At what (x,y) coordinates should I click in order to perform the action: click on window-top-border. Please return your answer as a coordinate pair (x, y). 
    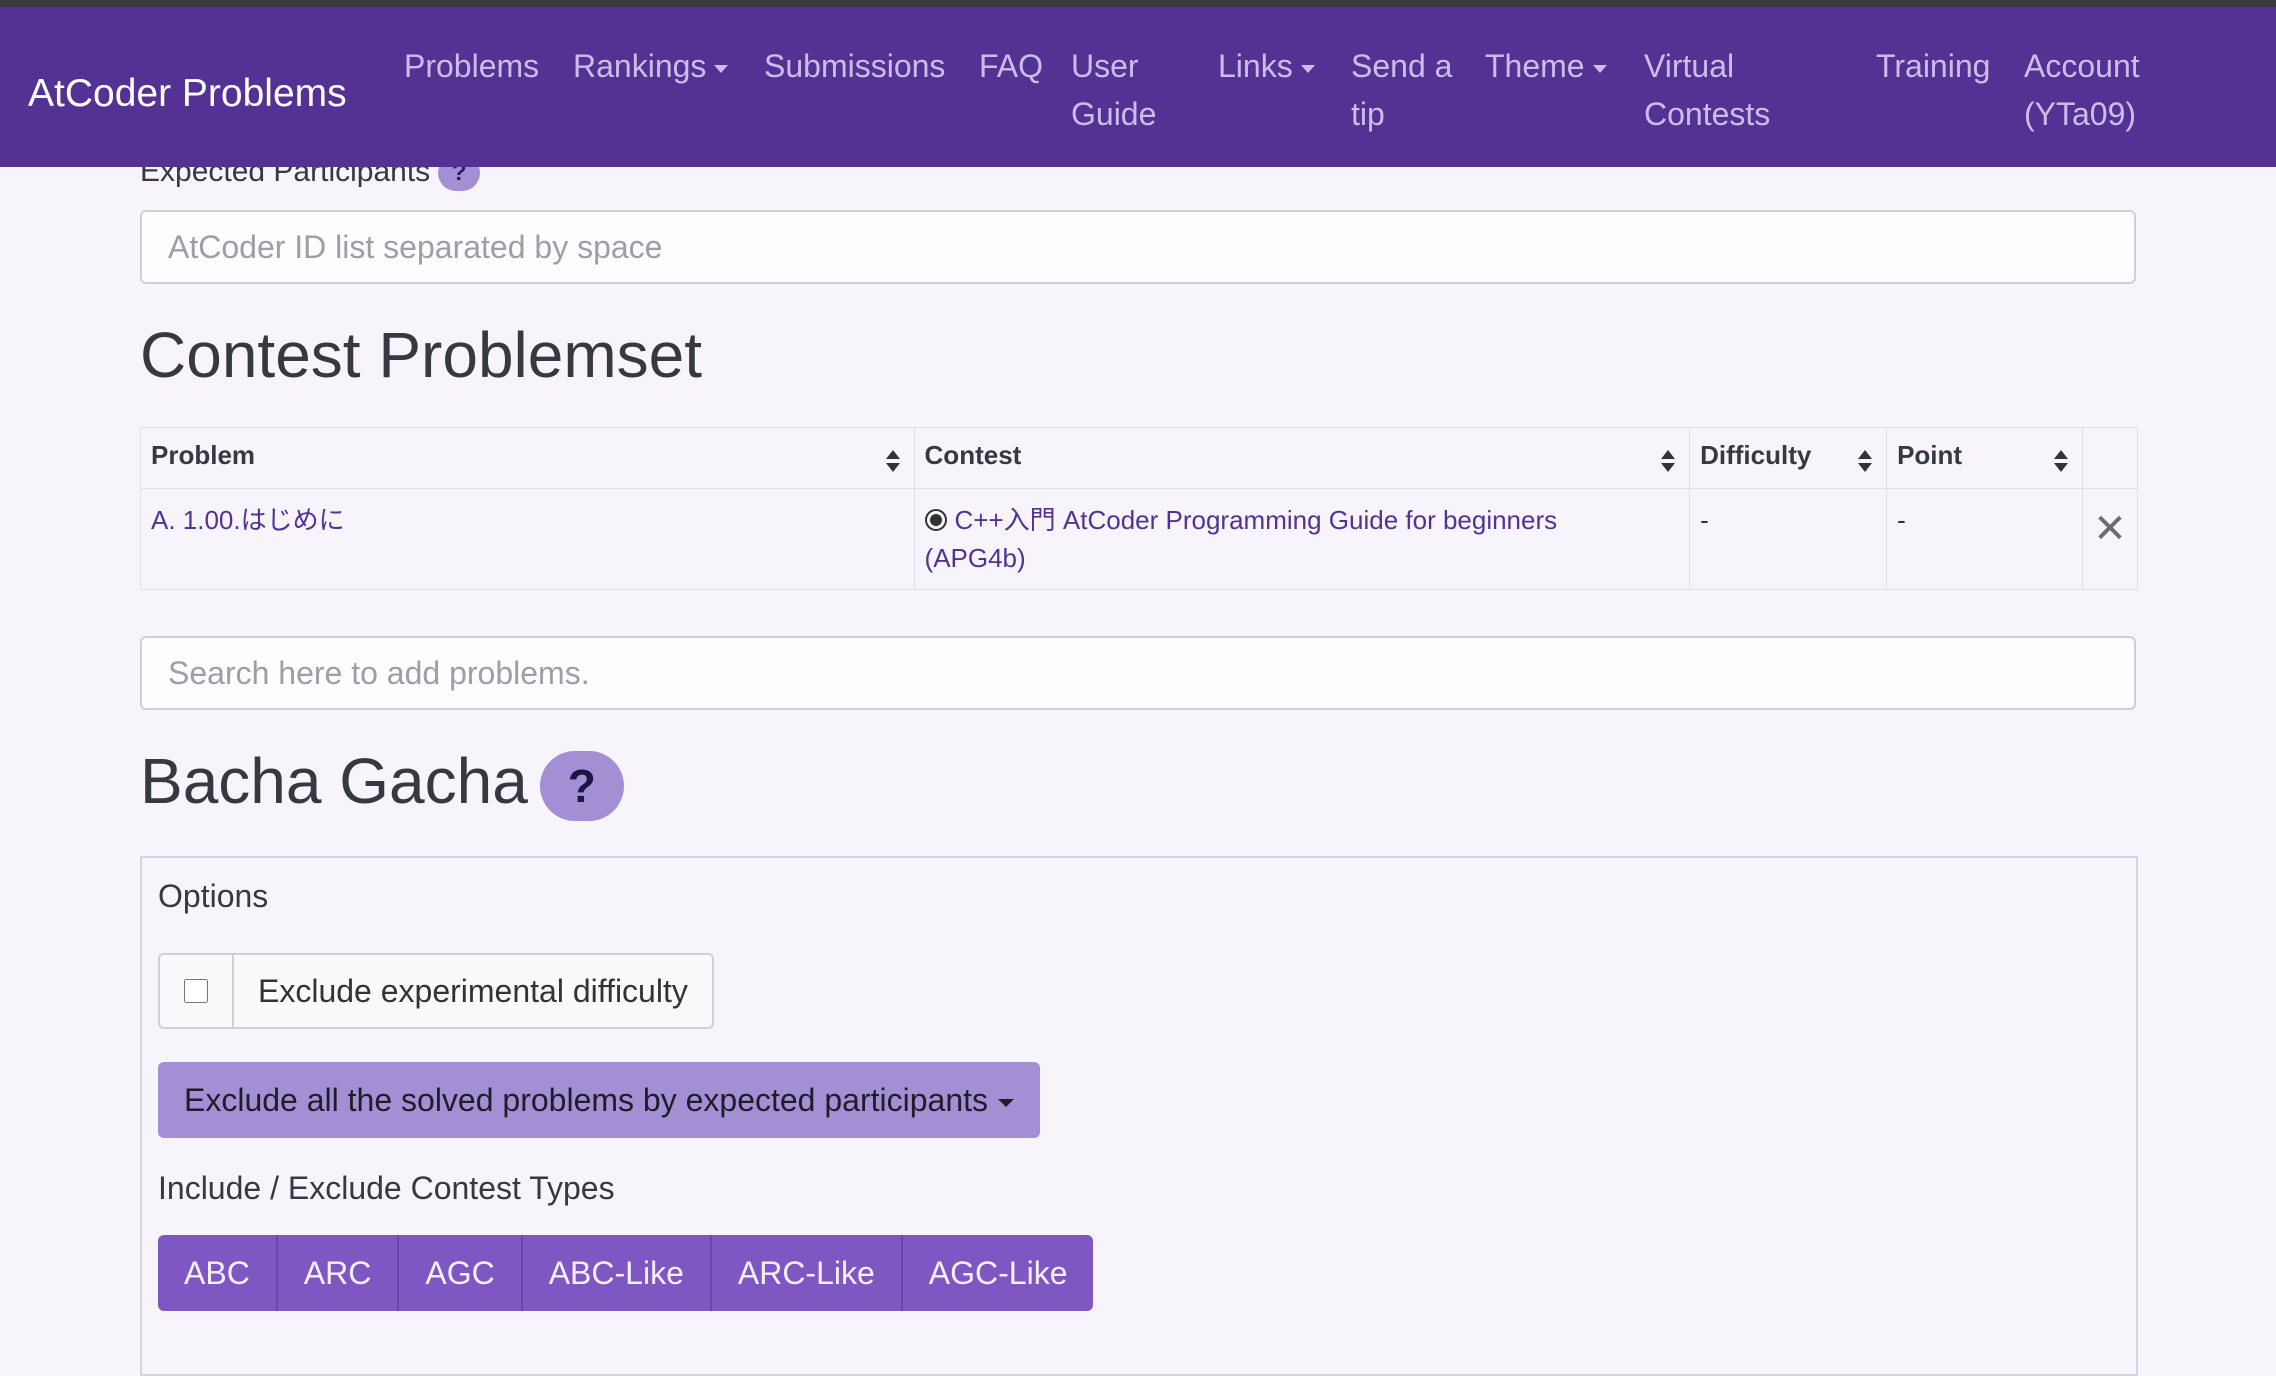
    Looking at the image, I should click on (1138, 3).